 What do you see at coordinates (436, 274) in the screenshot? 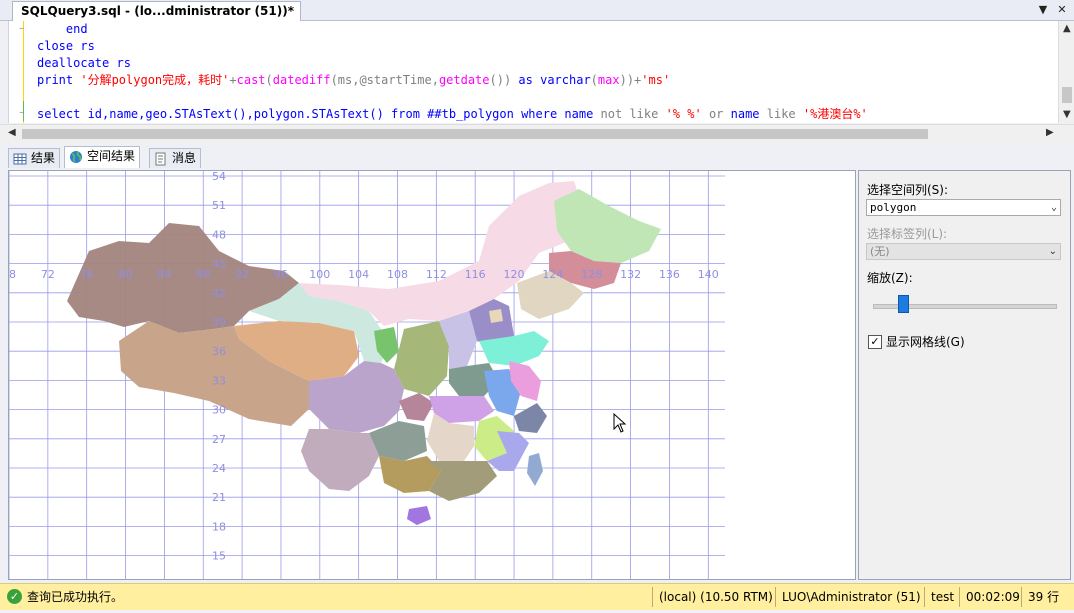
I see `x-tick-label: 112` at bounding box center [436, 274].